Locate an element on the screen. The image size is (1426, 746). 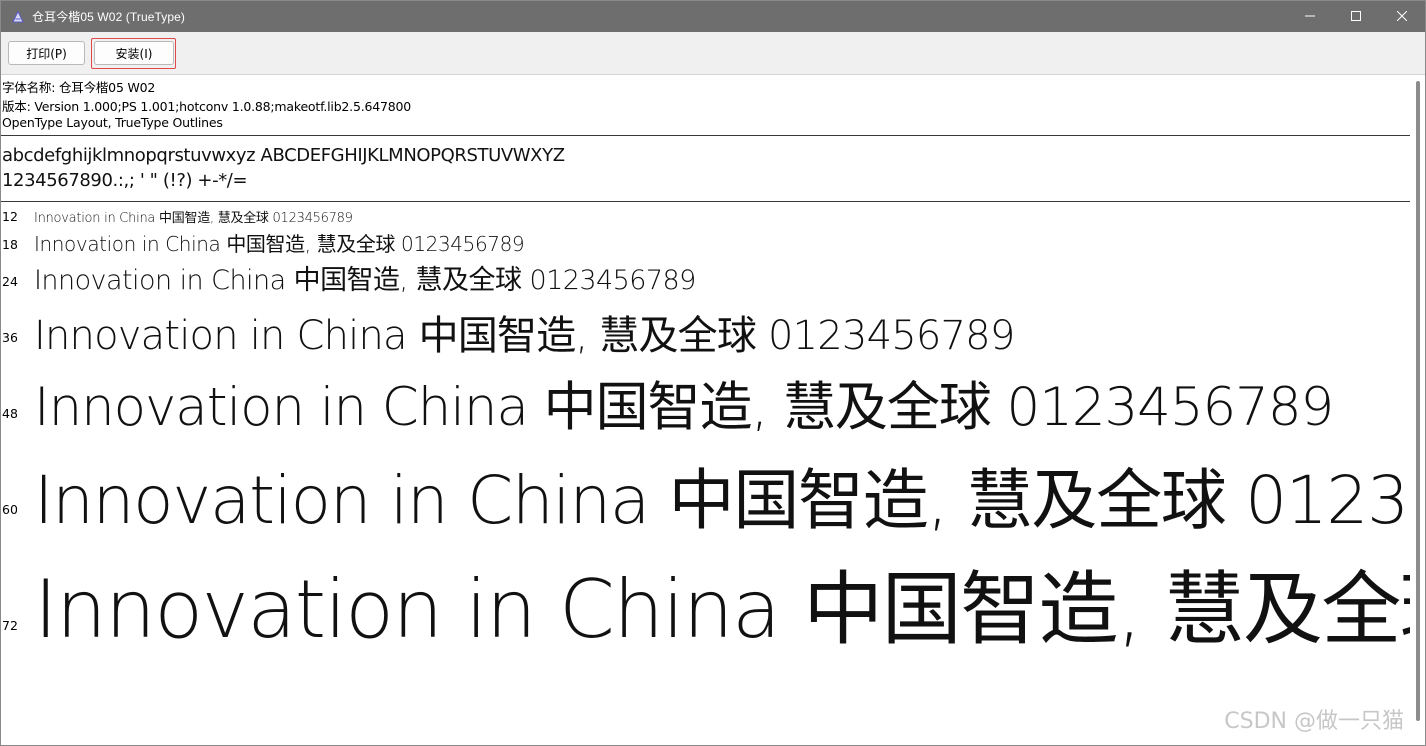
minimize-icon is located at coordinates (1310, 17).